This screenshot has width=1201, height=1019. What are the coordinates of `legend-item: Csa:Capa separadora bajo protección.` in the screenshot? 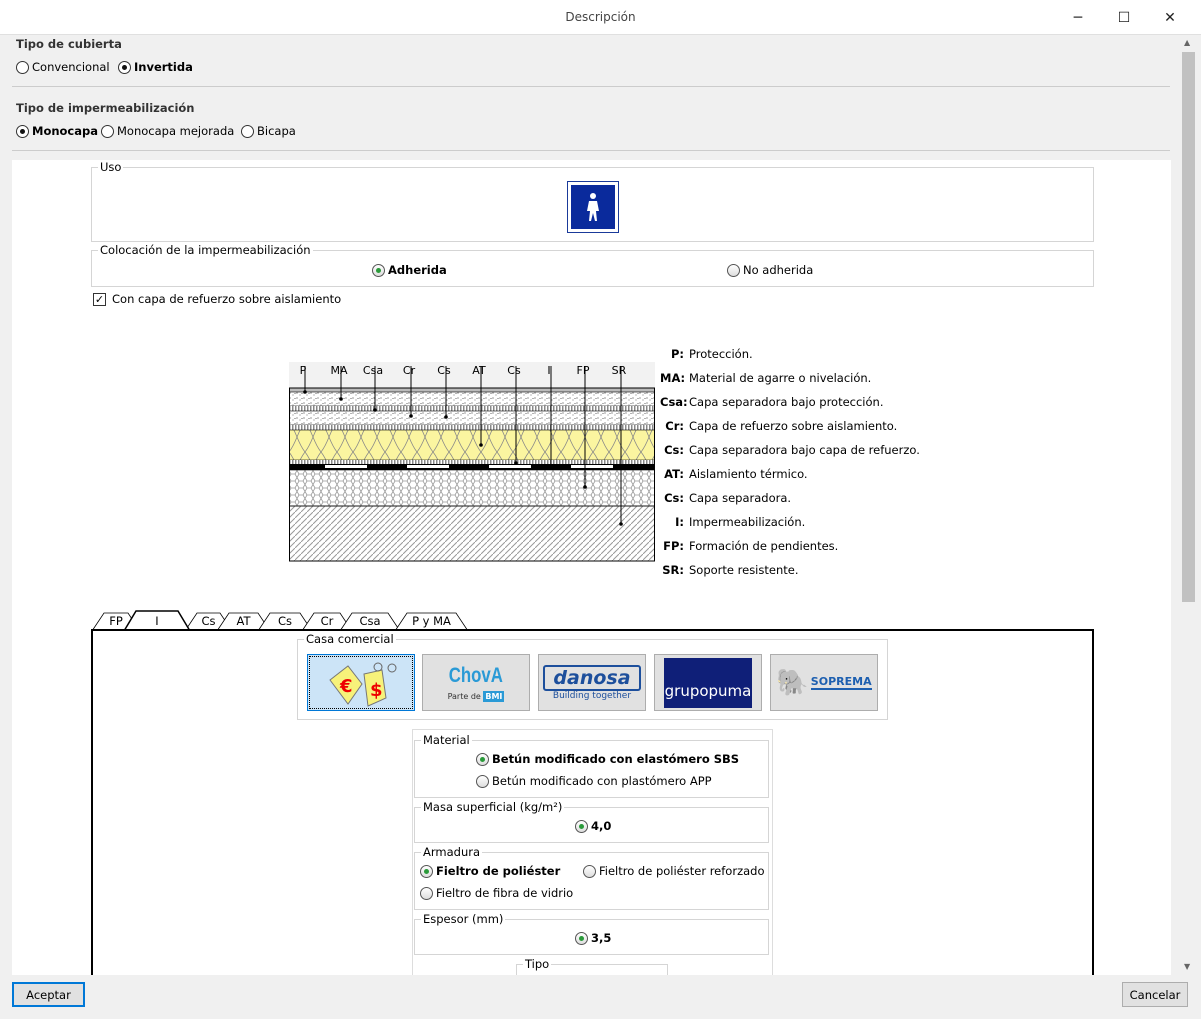 It's located at (771, 402).